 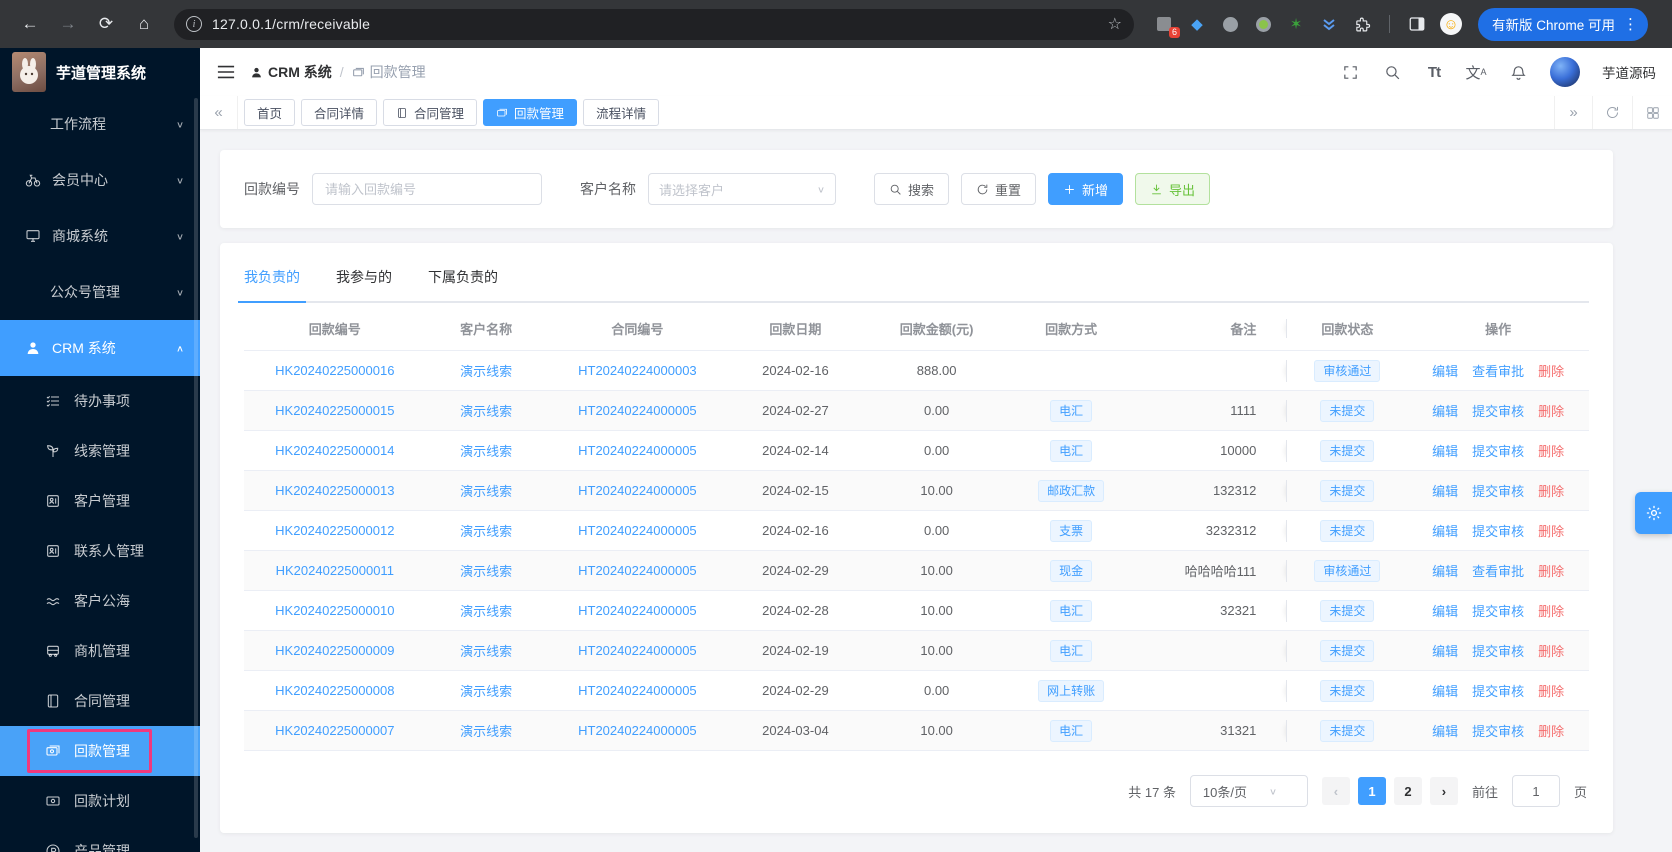 What do you see at coordinates (100, 551) in the screenshot?
I see `sidebar-item-contacts: 联系人管理` at bounding box center [100, 551].